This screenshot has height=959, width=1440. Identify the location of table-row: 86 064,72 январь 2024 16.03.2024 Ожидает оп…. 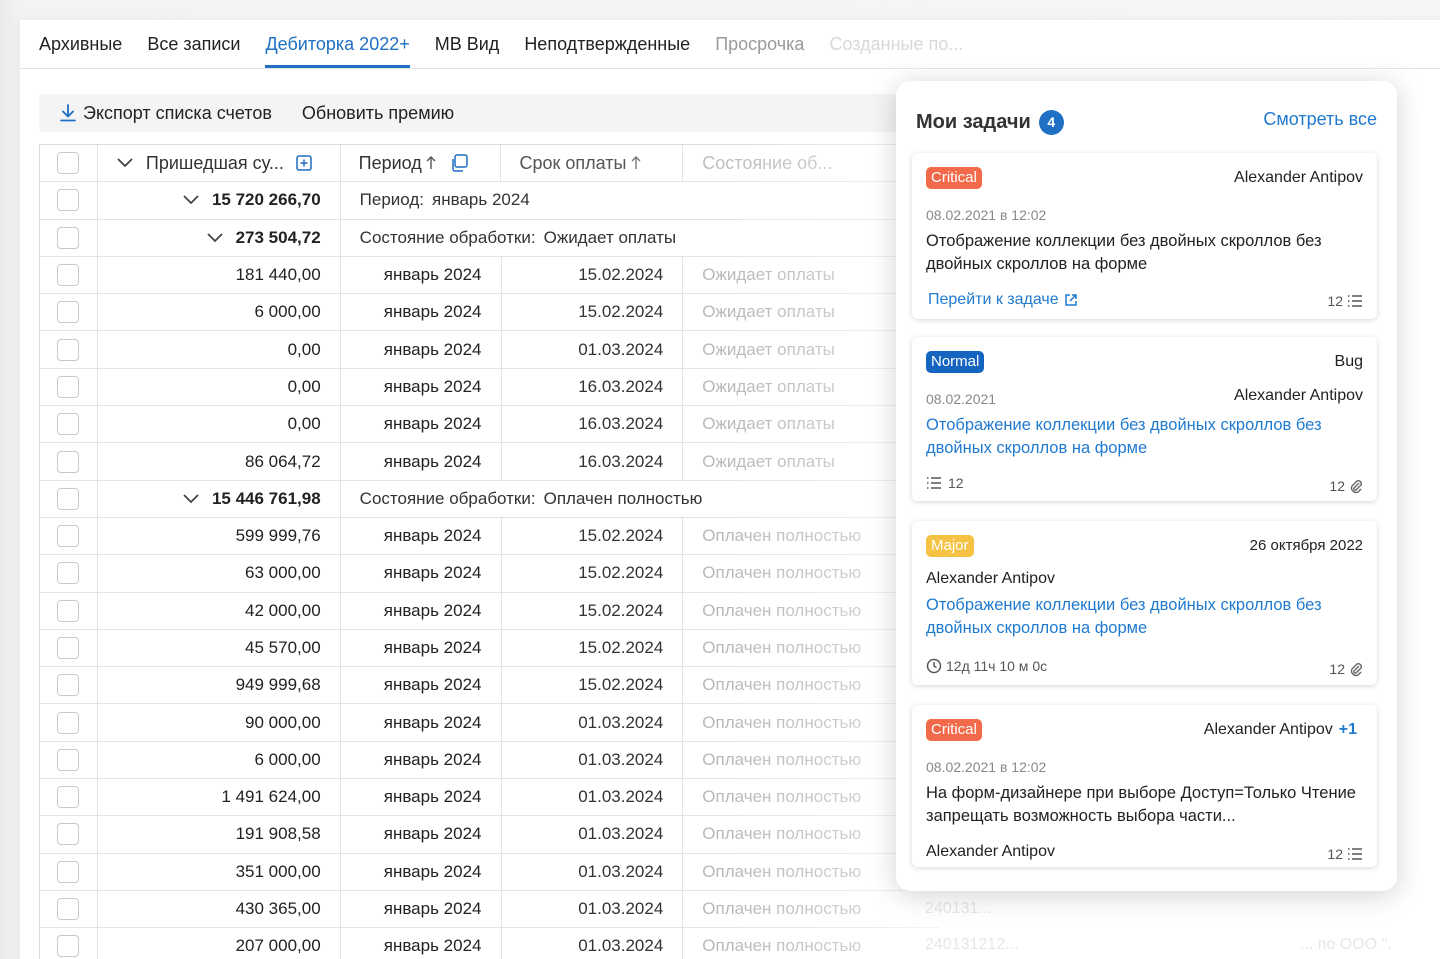
(489, 462).